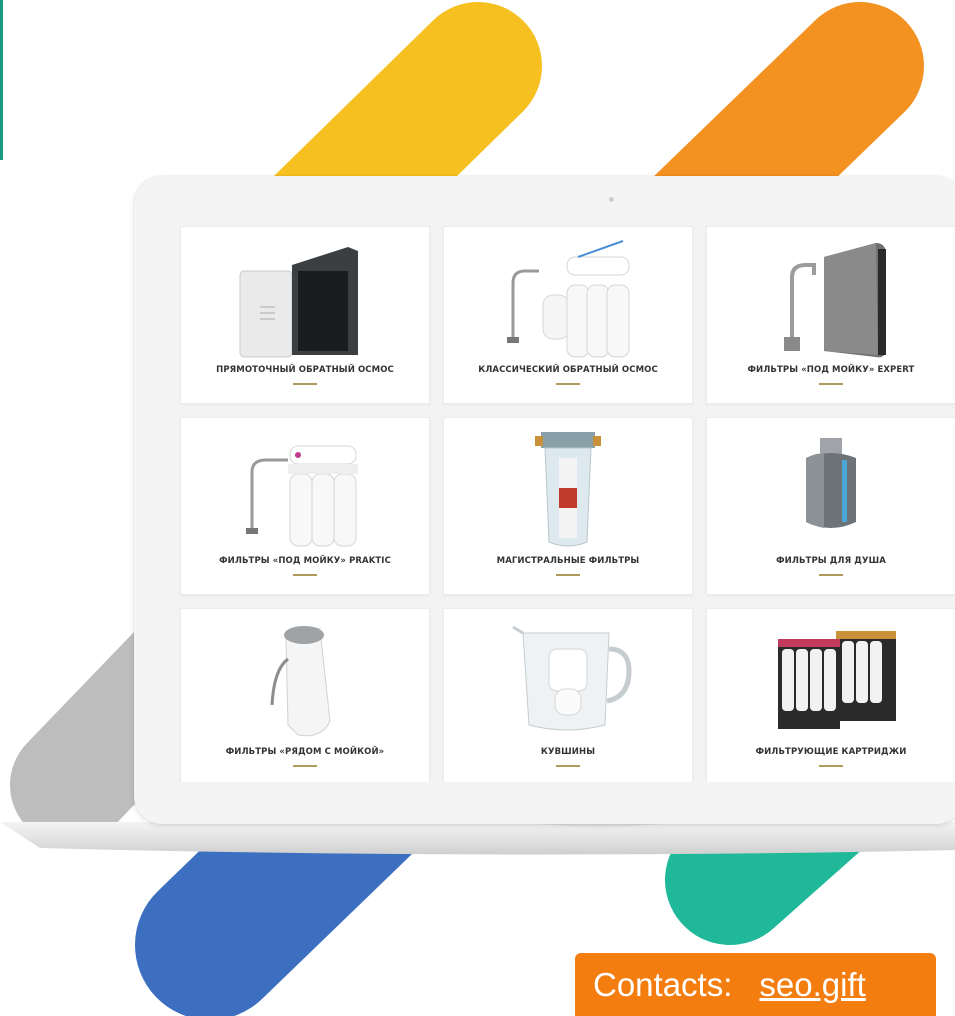 This screenshot has height=1016, width=955. Describe the element at coordinates (568, 561) in the screenshot. I see `product-label: МАГИСТРАЛЬНЫЕ ФИЛЬТРЫ` at that location.